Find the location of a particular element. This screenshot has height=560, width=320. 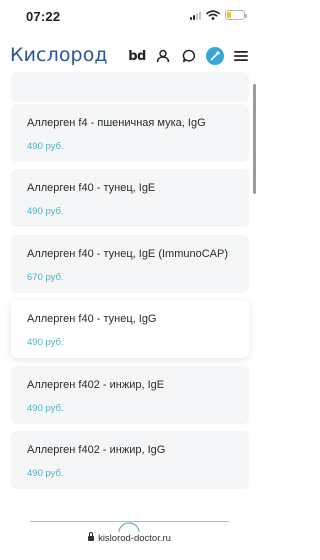

product-title: Аллерген f402 - инжир, IgE is located at coordinates (96, 385).